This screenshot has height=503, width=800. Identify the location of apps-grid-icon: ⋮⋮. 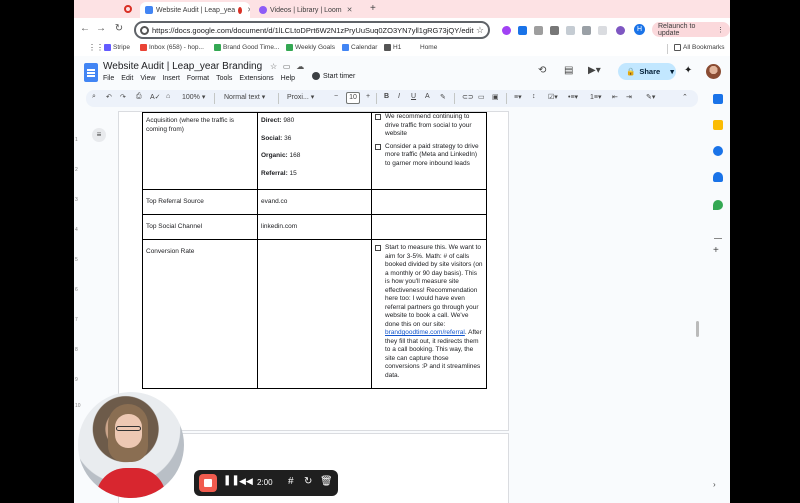
(96, 47).